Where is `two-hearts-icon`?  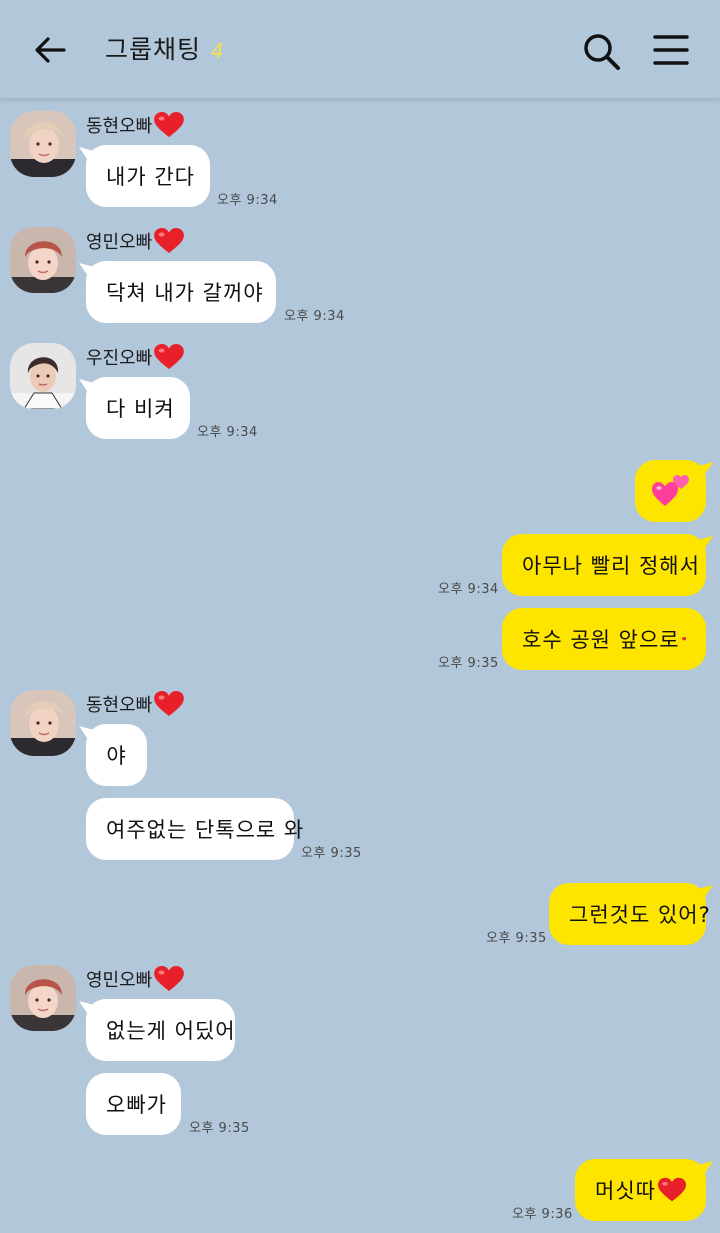 two-hearts-icon is located at coordinates (670, 490).